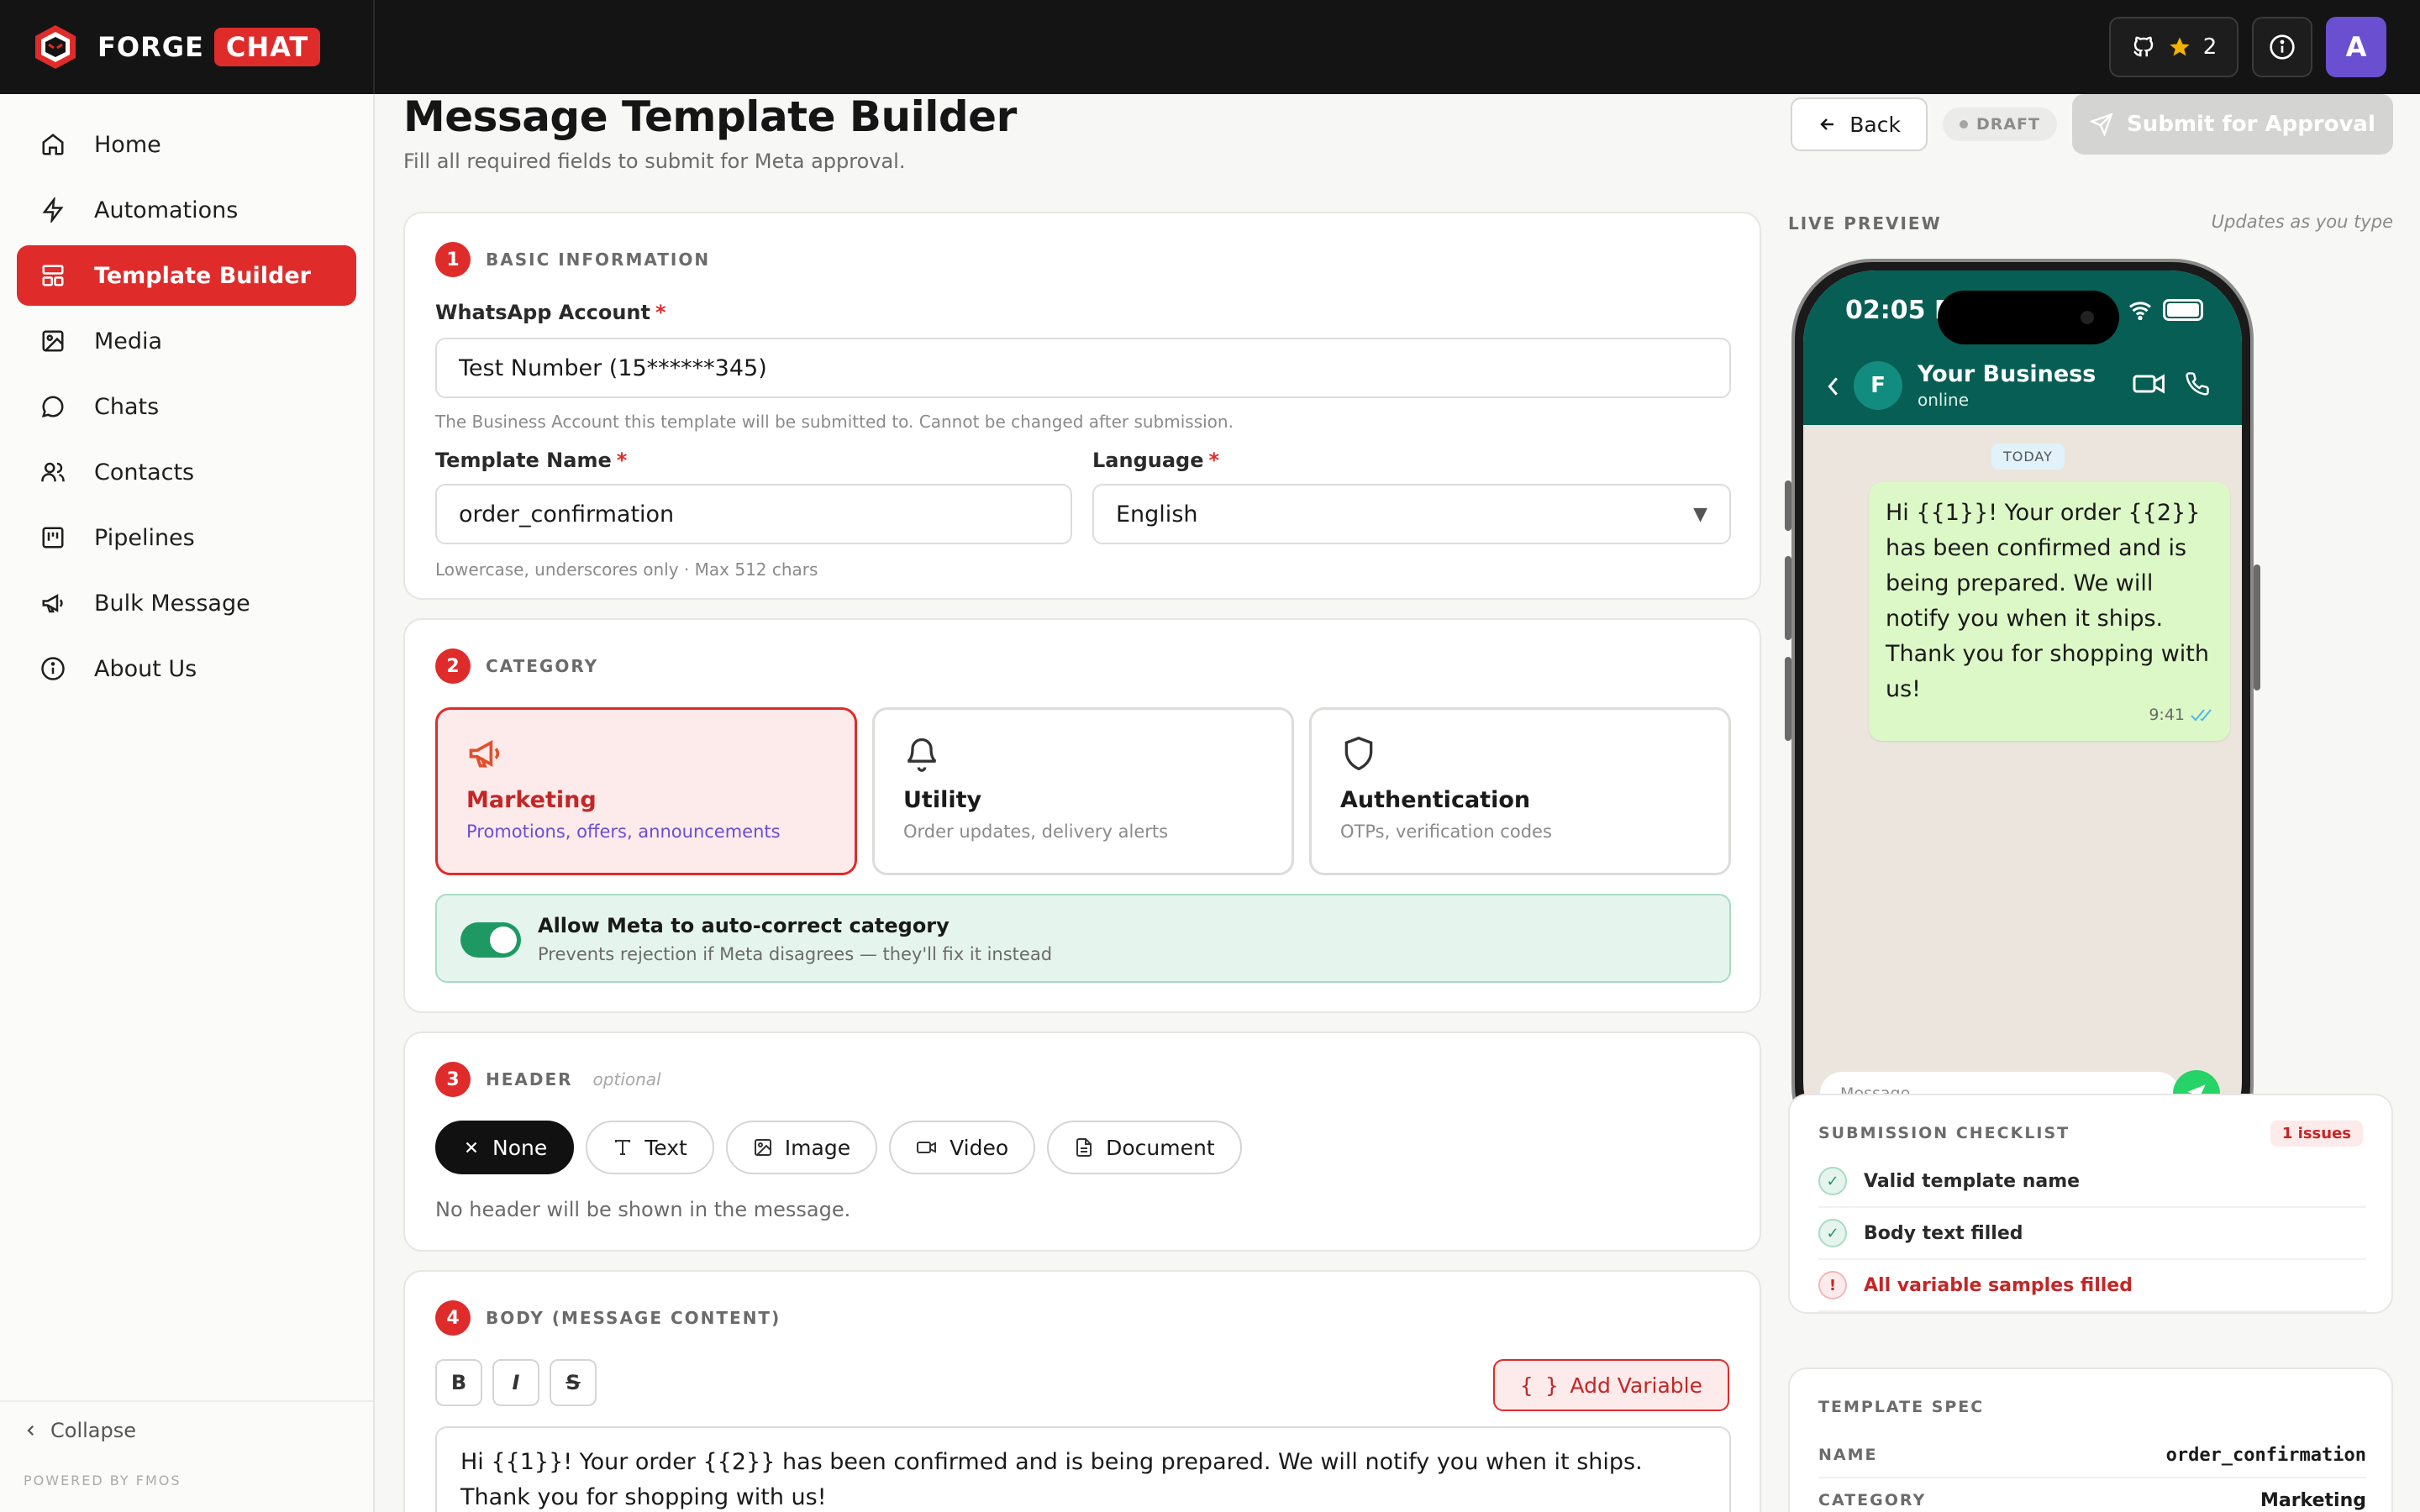  Describe the element at coordinates (1944, 400) in the screenshot. I see `business-status: online` at that location.